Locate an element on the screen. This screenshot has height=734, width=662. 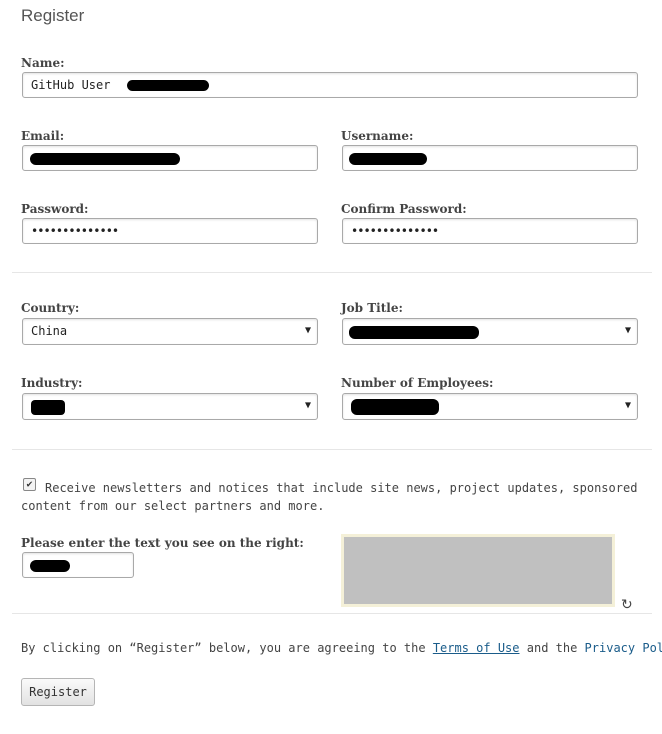
password-label: Password: is located at coordinates (55, 209).